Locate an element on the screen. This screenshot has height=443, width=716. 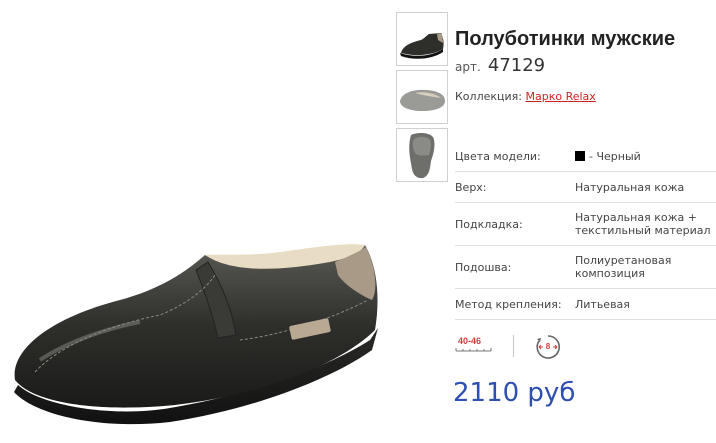
property-label: Метод крепления: is located at coordinates (508, 304).